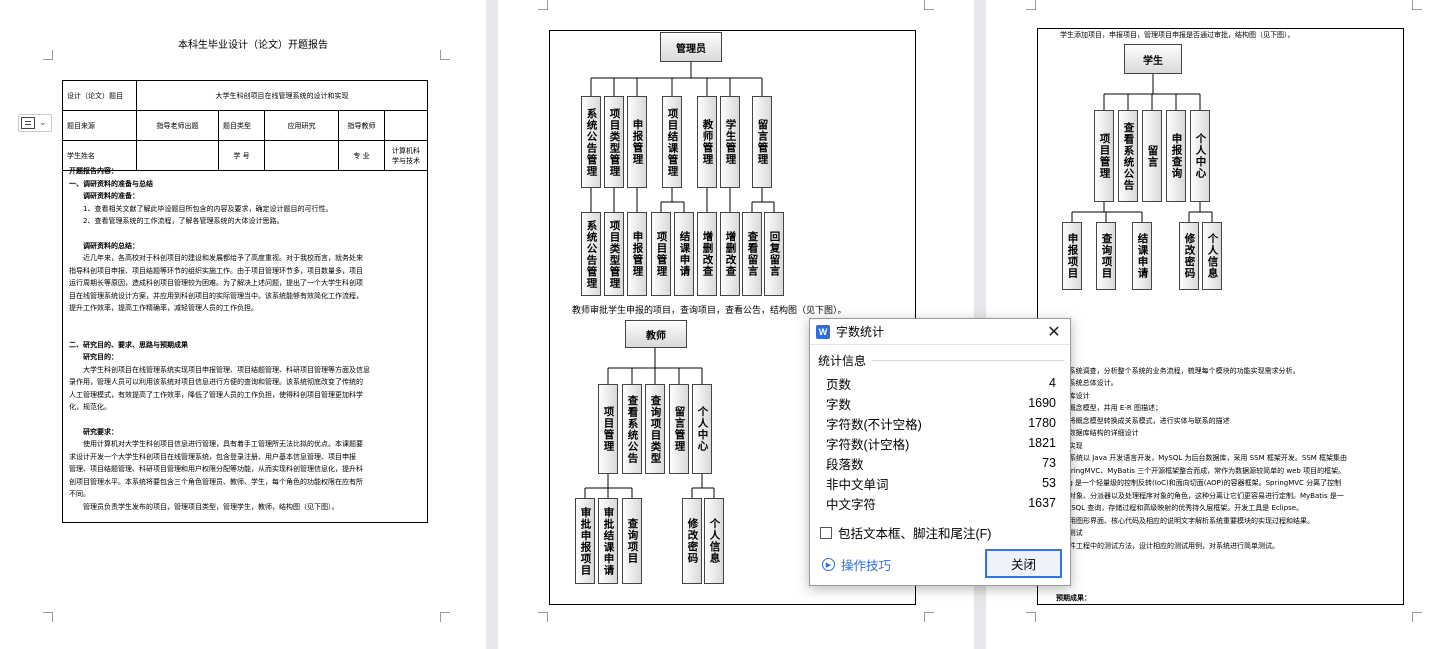  I want to click on subsection-heading: 调研资料的总结：, so click(111, 245).